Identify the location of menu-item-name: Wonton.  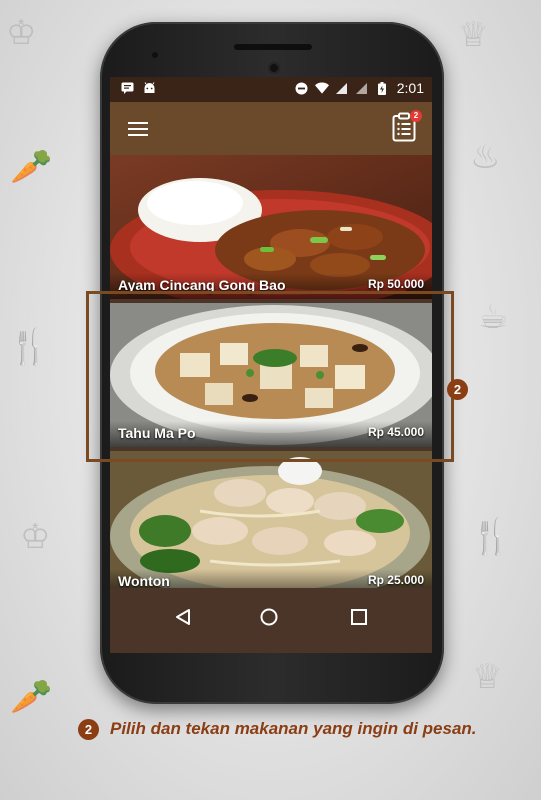
(144, 580).